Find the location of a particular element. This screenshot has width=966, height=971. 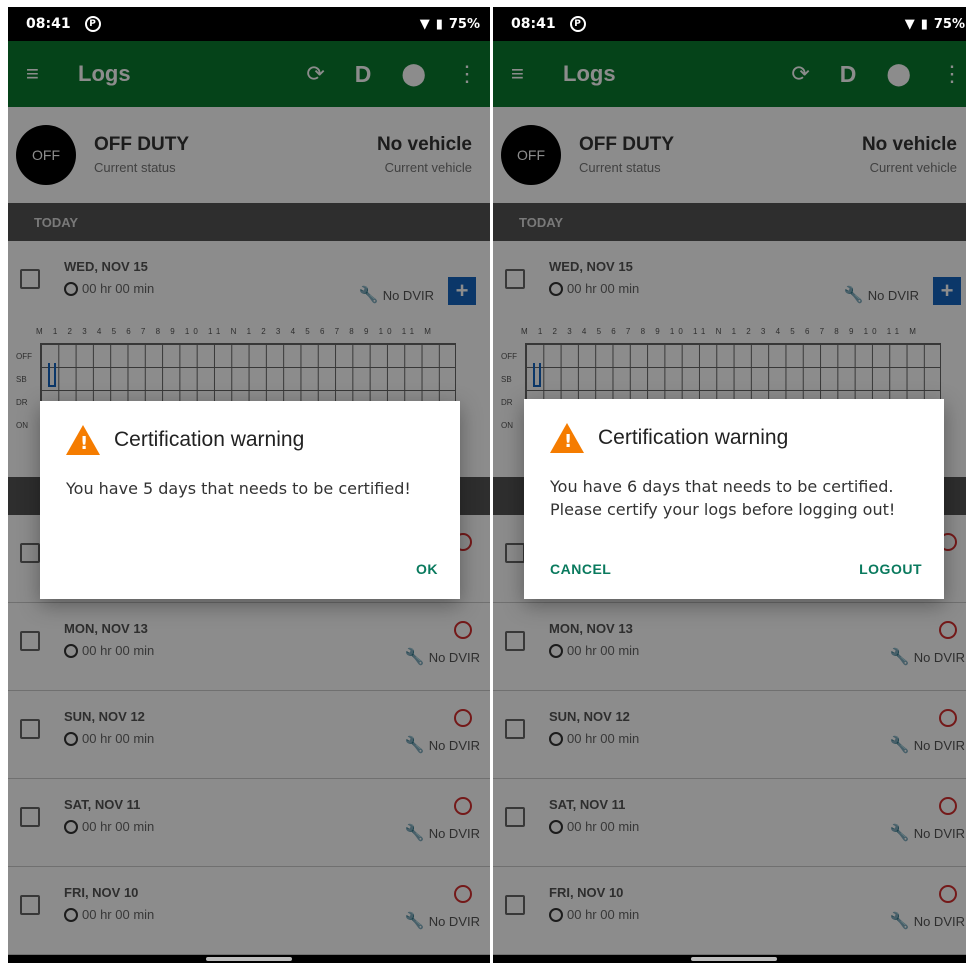

logout-button: LOGOUT is located at coordinates (890, 569).